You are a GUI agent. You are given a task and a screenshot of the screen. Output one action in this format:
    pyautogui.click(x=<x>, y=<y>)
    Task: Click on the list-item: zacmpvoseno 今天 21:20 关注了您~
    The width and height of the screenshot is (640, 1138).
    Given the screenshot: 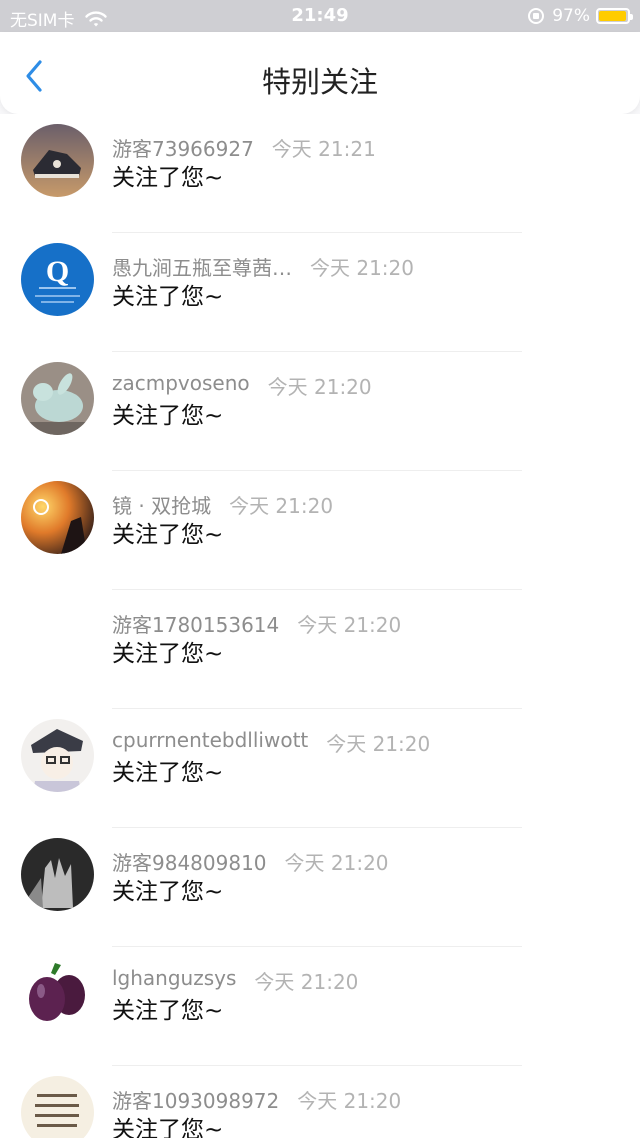 What is the action you would take?
    pyautogui.click(x=320, y=411)
    